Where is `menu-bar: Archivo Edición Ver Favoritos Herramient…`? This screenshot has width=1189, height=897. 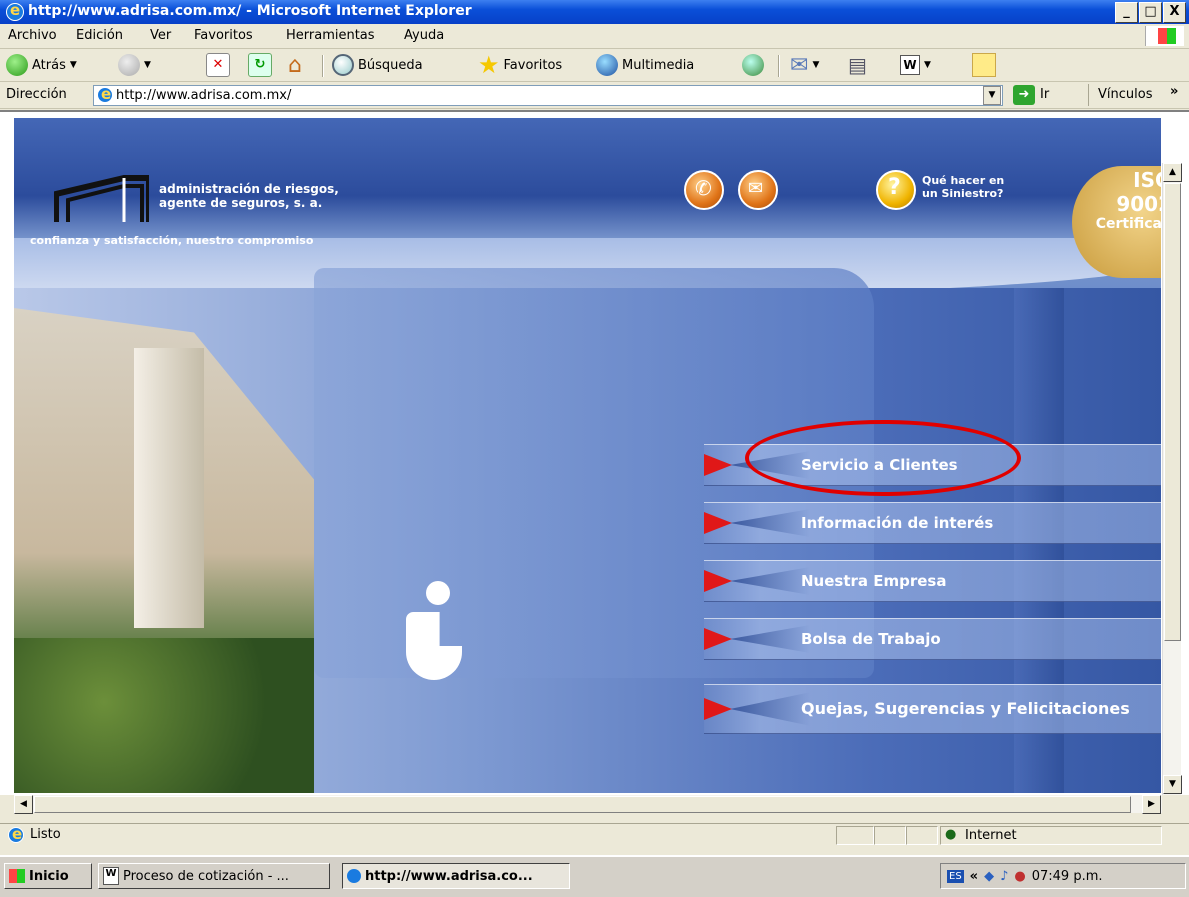 menu-bar: Archivo Edición Ver Favoritos Herramient… is located at coordinates (594, 36).